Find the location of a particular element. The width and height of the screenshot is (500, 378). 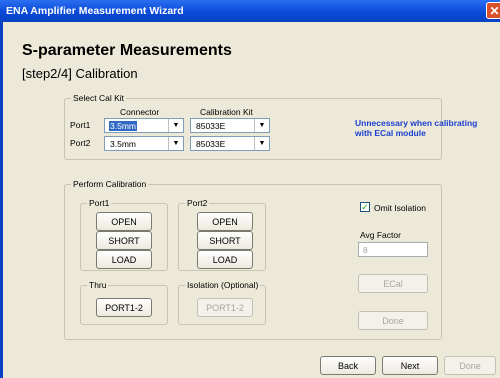

port1-open-button: OPEN is located at coordinates (124, 221).